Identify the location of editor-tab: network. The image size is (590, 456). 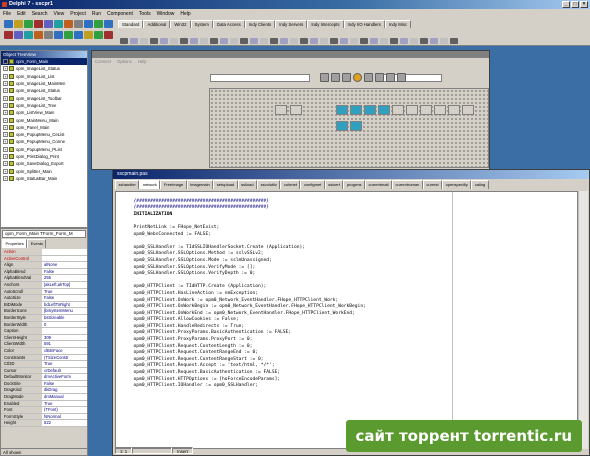
(150, 184).